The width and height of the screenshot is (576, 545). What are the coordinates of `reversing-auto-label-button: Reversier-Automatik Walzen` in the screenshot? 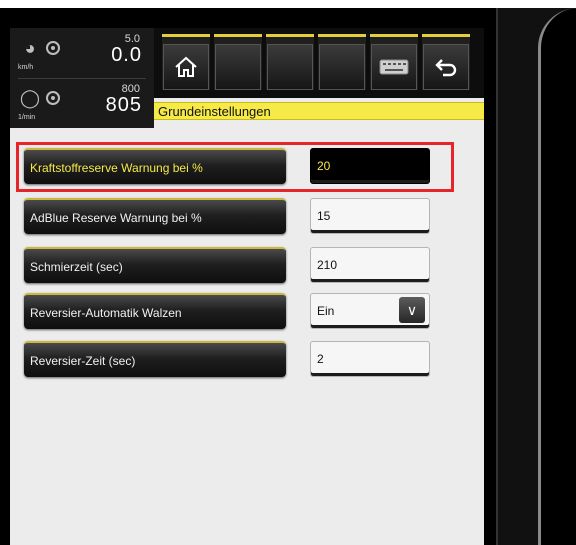 It's located at (155, 311).